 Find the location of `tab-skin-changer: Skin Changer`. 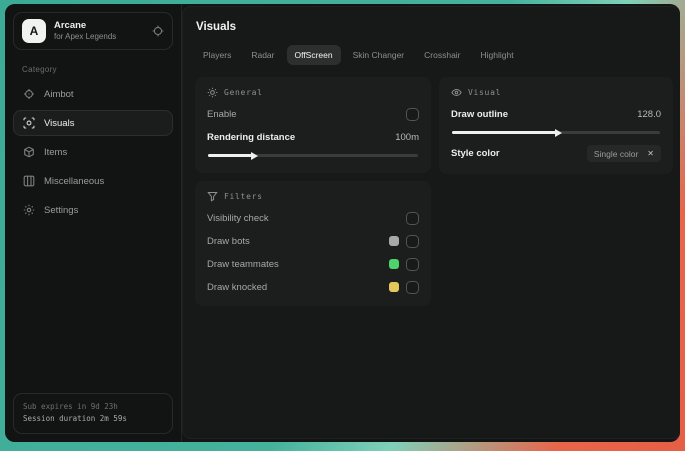

tab-skin-changer: Skin Changer is located at coordinates (379, 55).